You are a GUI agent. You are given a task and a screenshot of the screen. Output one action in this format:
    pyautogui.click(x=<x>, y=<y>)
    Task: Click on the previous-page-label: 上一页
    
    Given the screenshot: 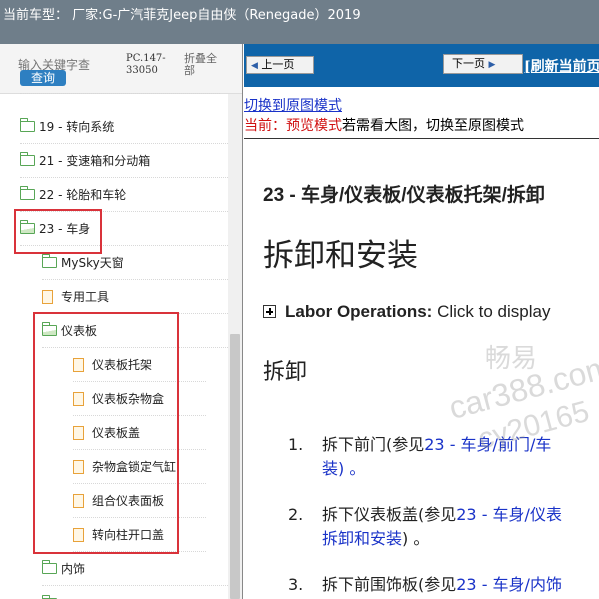 What is the action you would take?
    pyautogui.click(x=278, y=64)
    